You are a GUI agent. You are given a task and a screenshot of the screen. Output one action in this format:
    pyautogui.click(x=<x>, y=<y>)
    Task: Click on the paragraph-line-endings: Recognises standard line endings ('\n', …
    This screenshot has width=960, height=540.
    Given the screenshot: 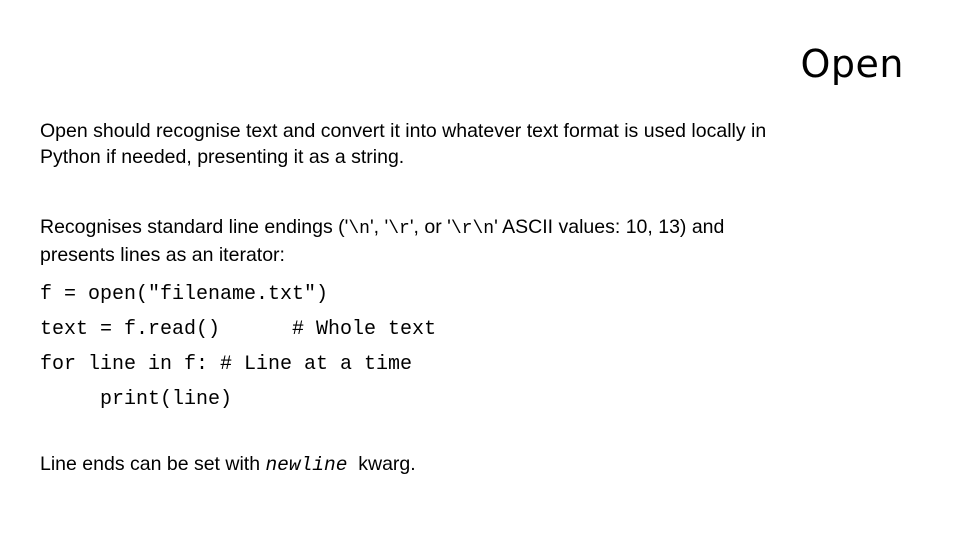 What is the action you would take?
    pyautogui.click(x=480, y=241)
    